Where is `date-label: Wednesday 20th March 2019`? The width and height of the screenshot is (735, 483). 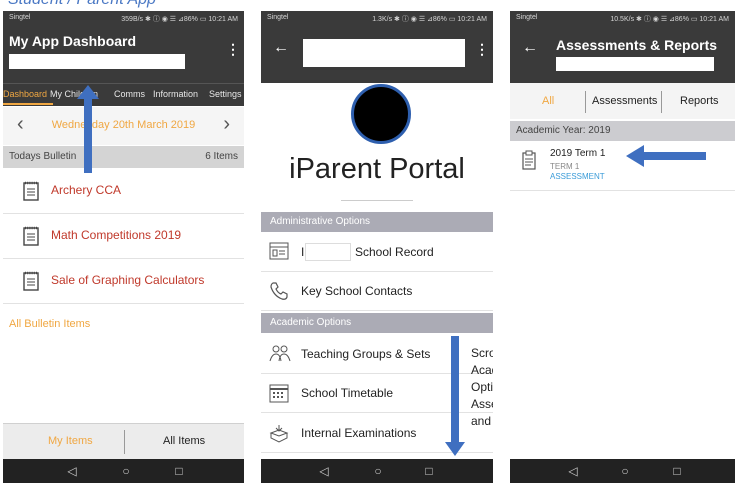 date-label: Wednesday 20th March 2019 is located at coordinates (123, 125).